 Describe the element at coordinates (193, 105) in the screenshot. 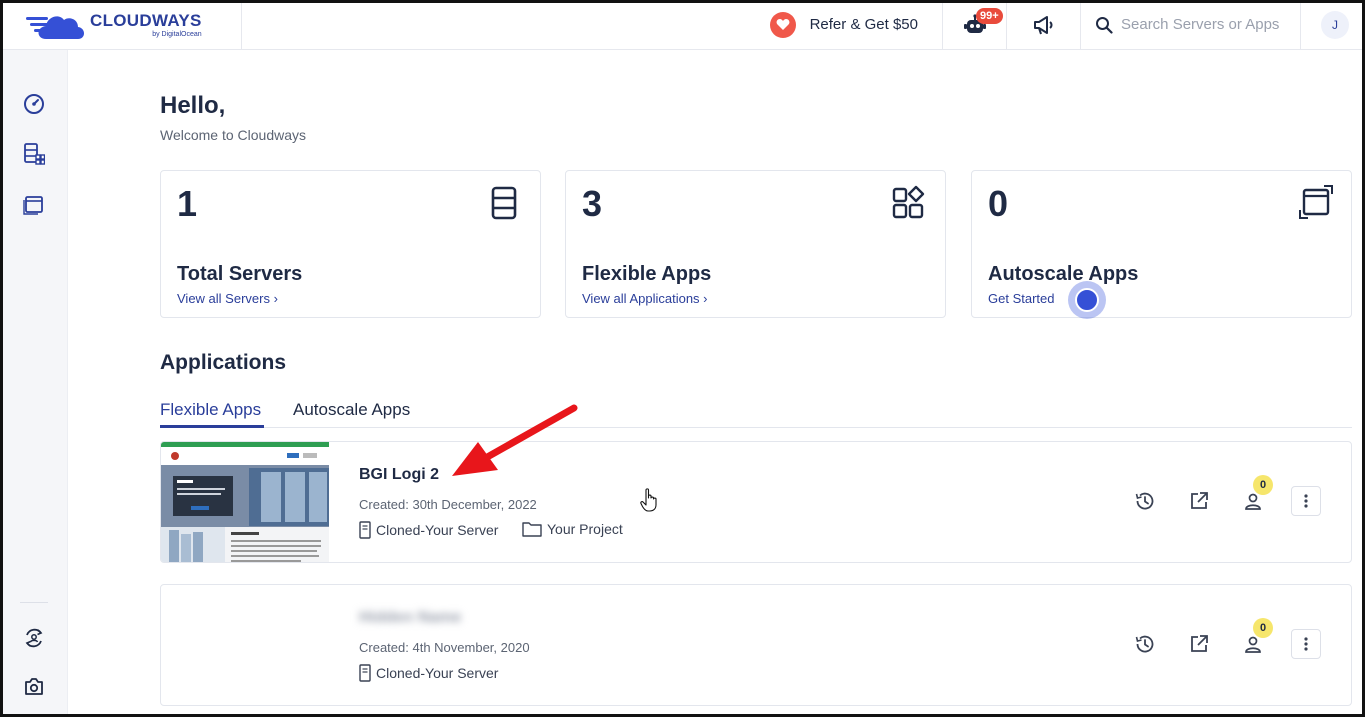

I see `greeting-title: Hello,` at that location.